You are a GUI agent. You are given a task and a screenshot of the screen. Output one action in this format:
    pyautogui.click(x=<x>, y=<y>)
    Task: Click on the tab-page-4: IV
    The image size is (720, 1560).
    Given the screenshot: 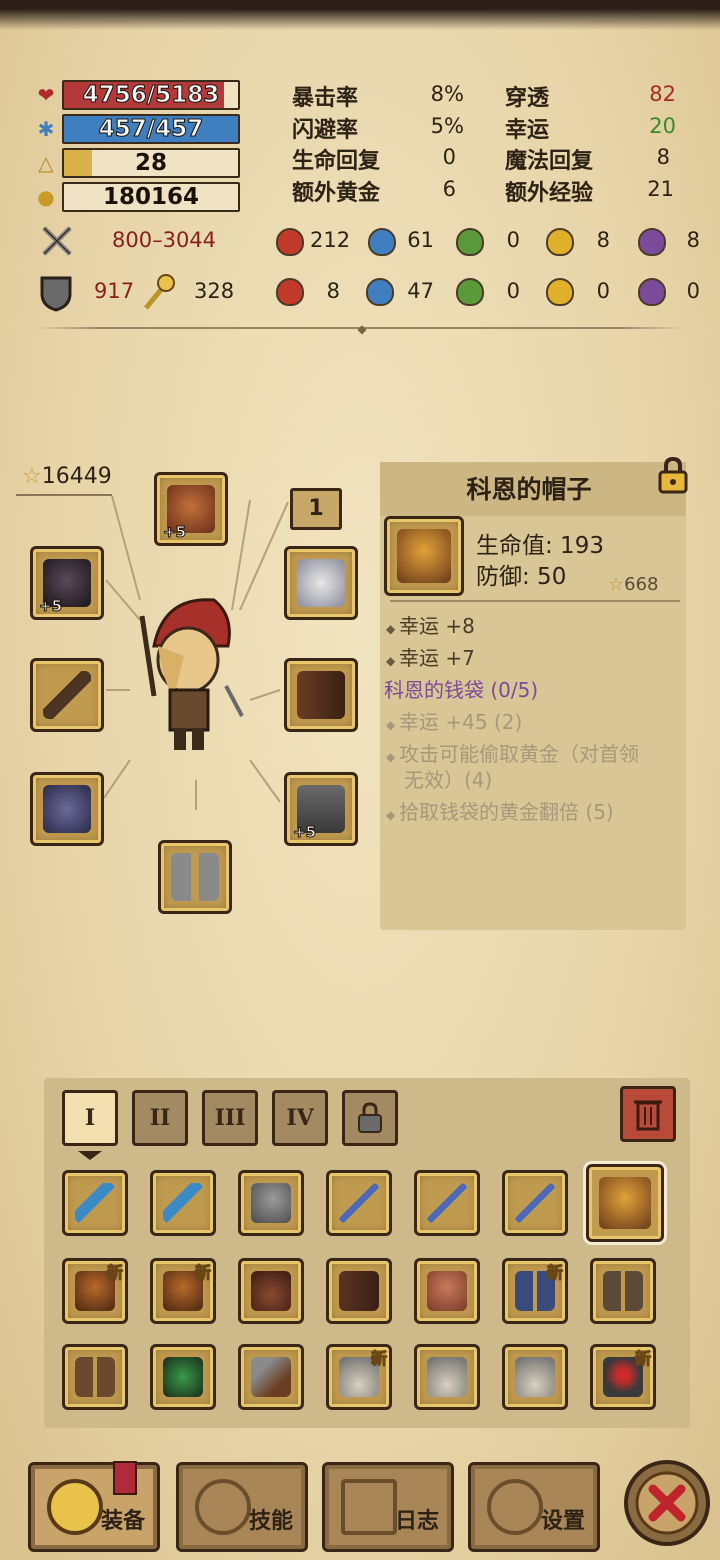 What is the action you would take?
    pyautogui.click(x=300, y=1118)
    